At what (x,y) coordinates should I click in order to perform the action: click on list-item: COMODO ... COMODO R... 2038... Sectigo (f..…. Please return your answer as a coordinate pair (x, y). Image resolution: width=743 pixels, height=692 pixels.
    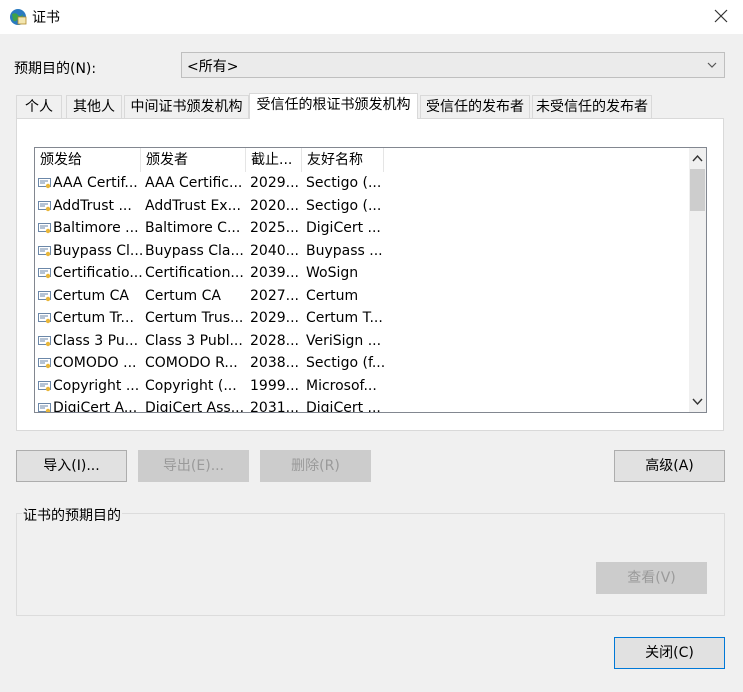
    Looking at the image, I should click on (362, 363).